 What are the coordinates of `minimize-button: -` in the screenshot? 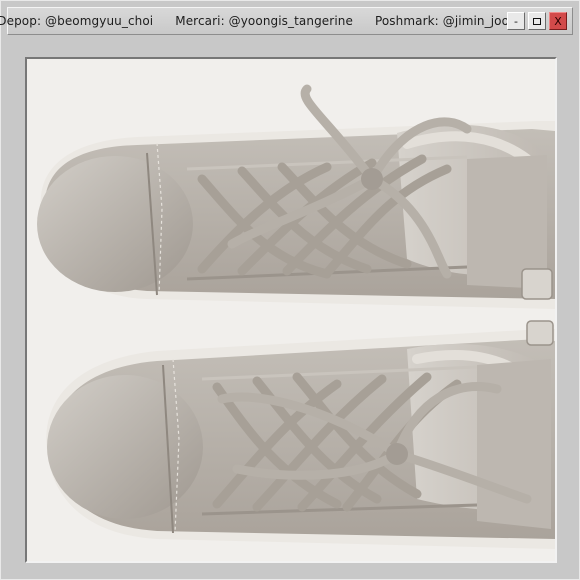 It's located at (516, 21).